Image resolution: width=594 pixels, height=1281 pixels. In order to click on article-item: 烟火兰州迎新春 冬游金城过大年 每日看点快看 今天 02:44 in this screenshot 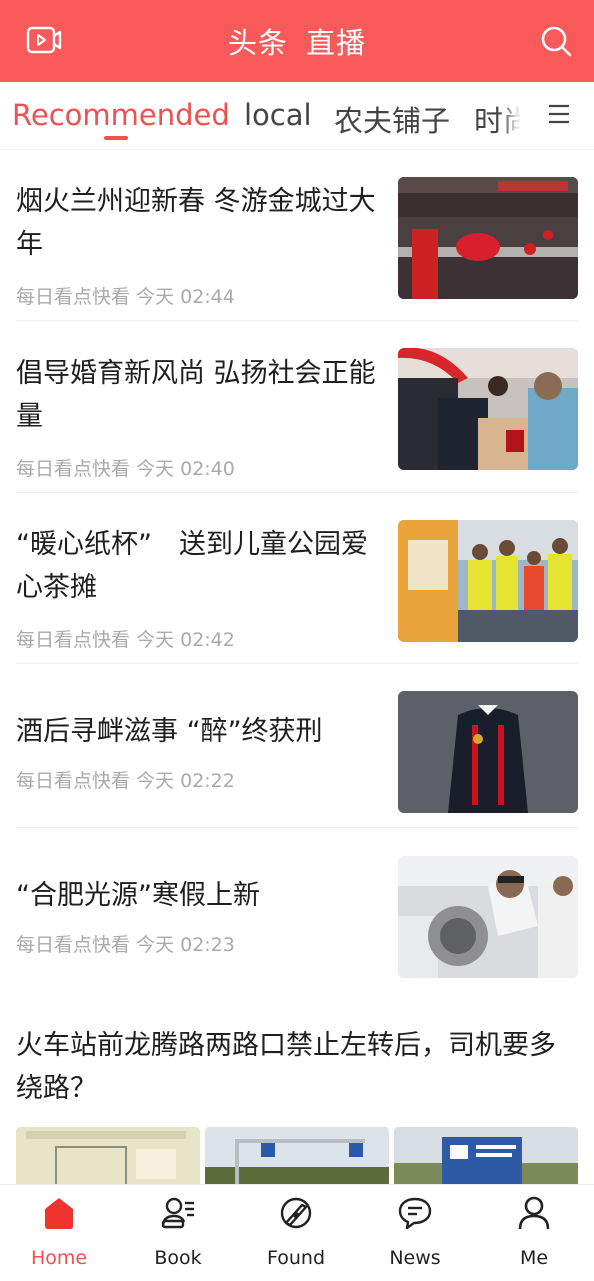, I will do `click(297, 243)`.